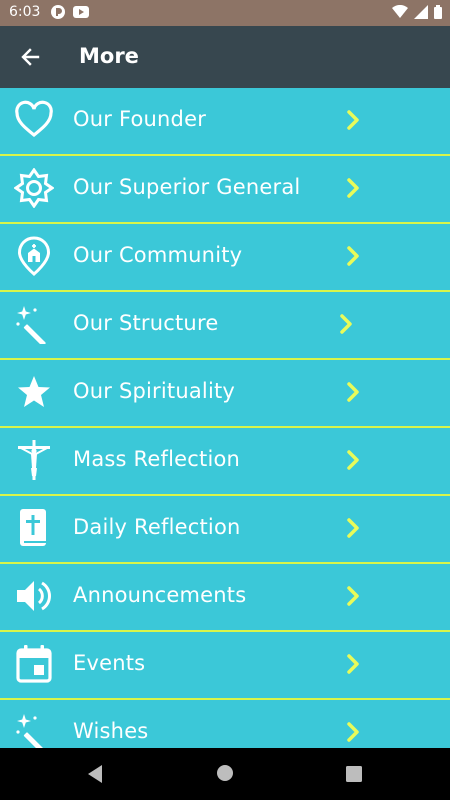 The width and height of the screenshot is (450, 800). Describe the element at coordinates (157, 459) in the screenshot. I see `menu-item-label: Mass Reflection` at that location.